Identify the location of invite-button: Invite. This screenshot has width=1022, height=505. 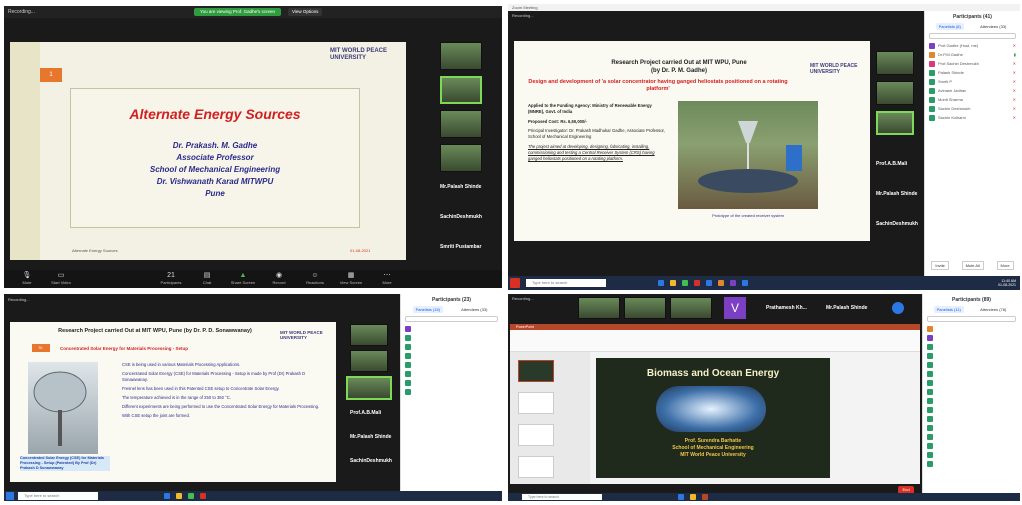
(940, 265).